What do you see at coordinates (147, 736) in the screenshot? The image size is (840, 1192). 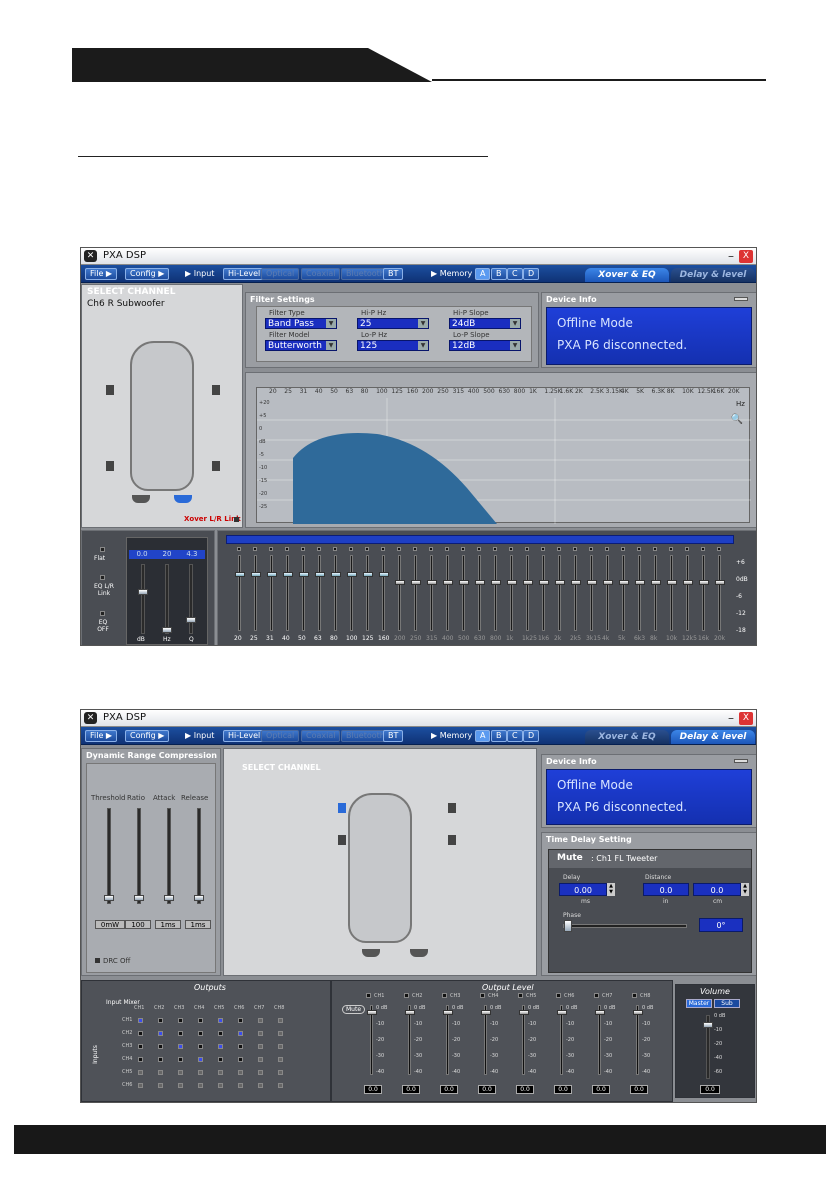 I see `config-menu-button: Config ▶` at bounding box center [147, 736].